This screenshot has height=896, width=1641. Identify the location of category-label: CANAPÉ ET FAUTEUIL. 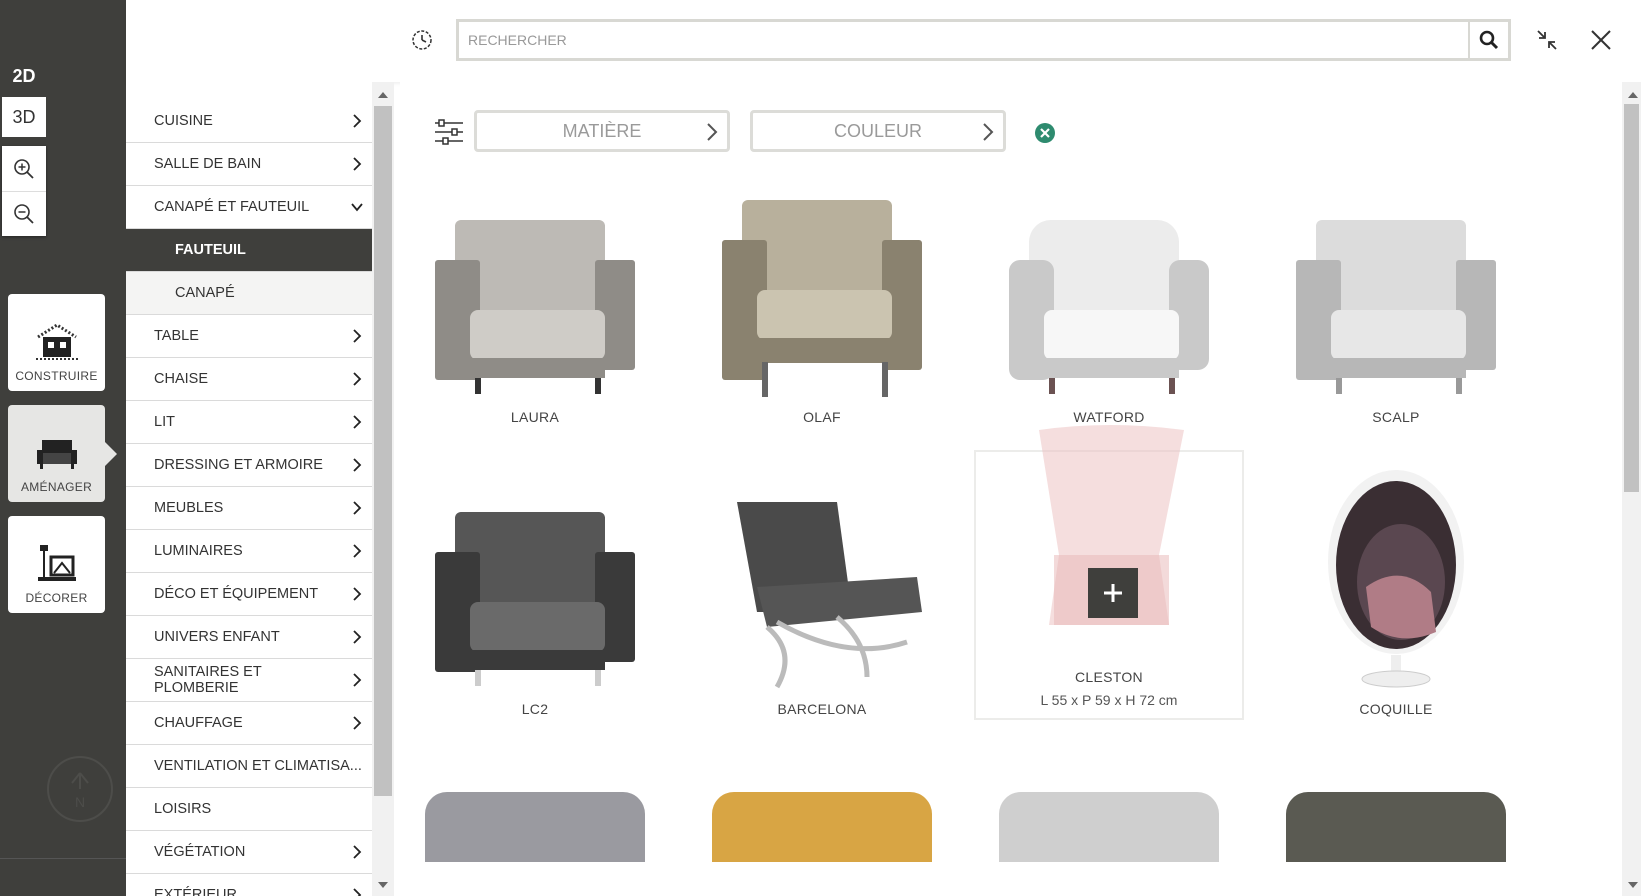
(232, 207).